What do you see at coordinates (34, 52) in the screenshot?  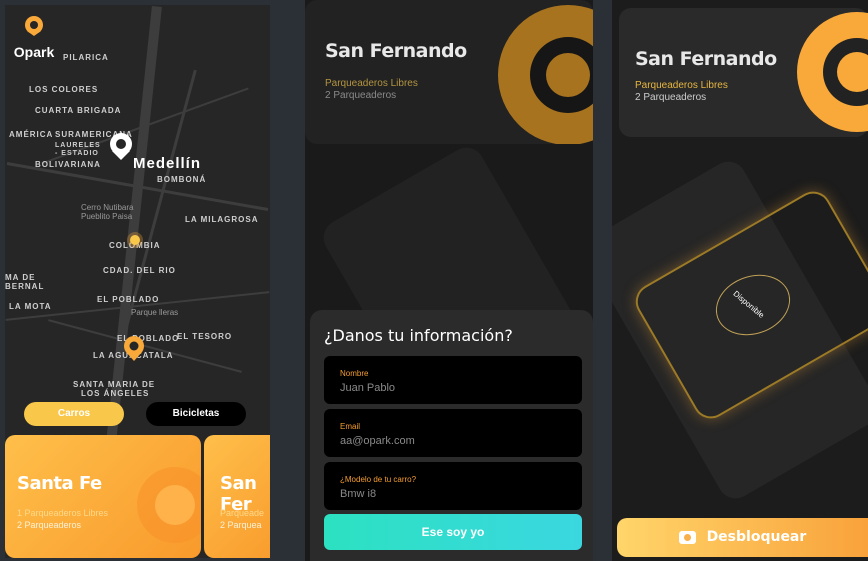 I see `app-name: Opark` at bounding box center [34, 52].